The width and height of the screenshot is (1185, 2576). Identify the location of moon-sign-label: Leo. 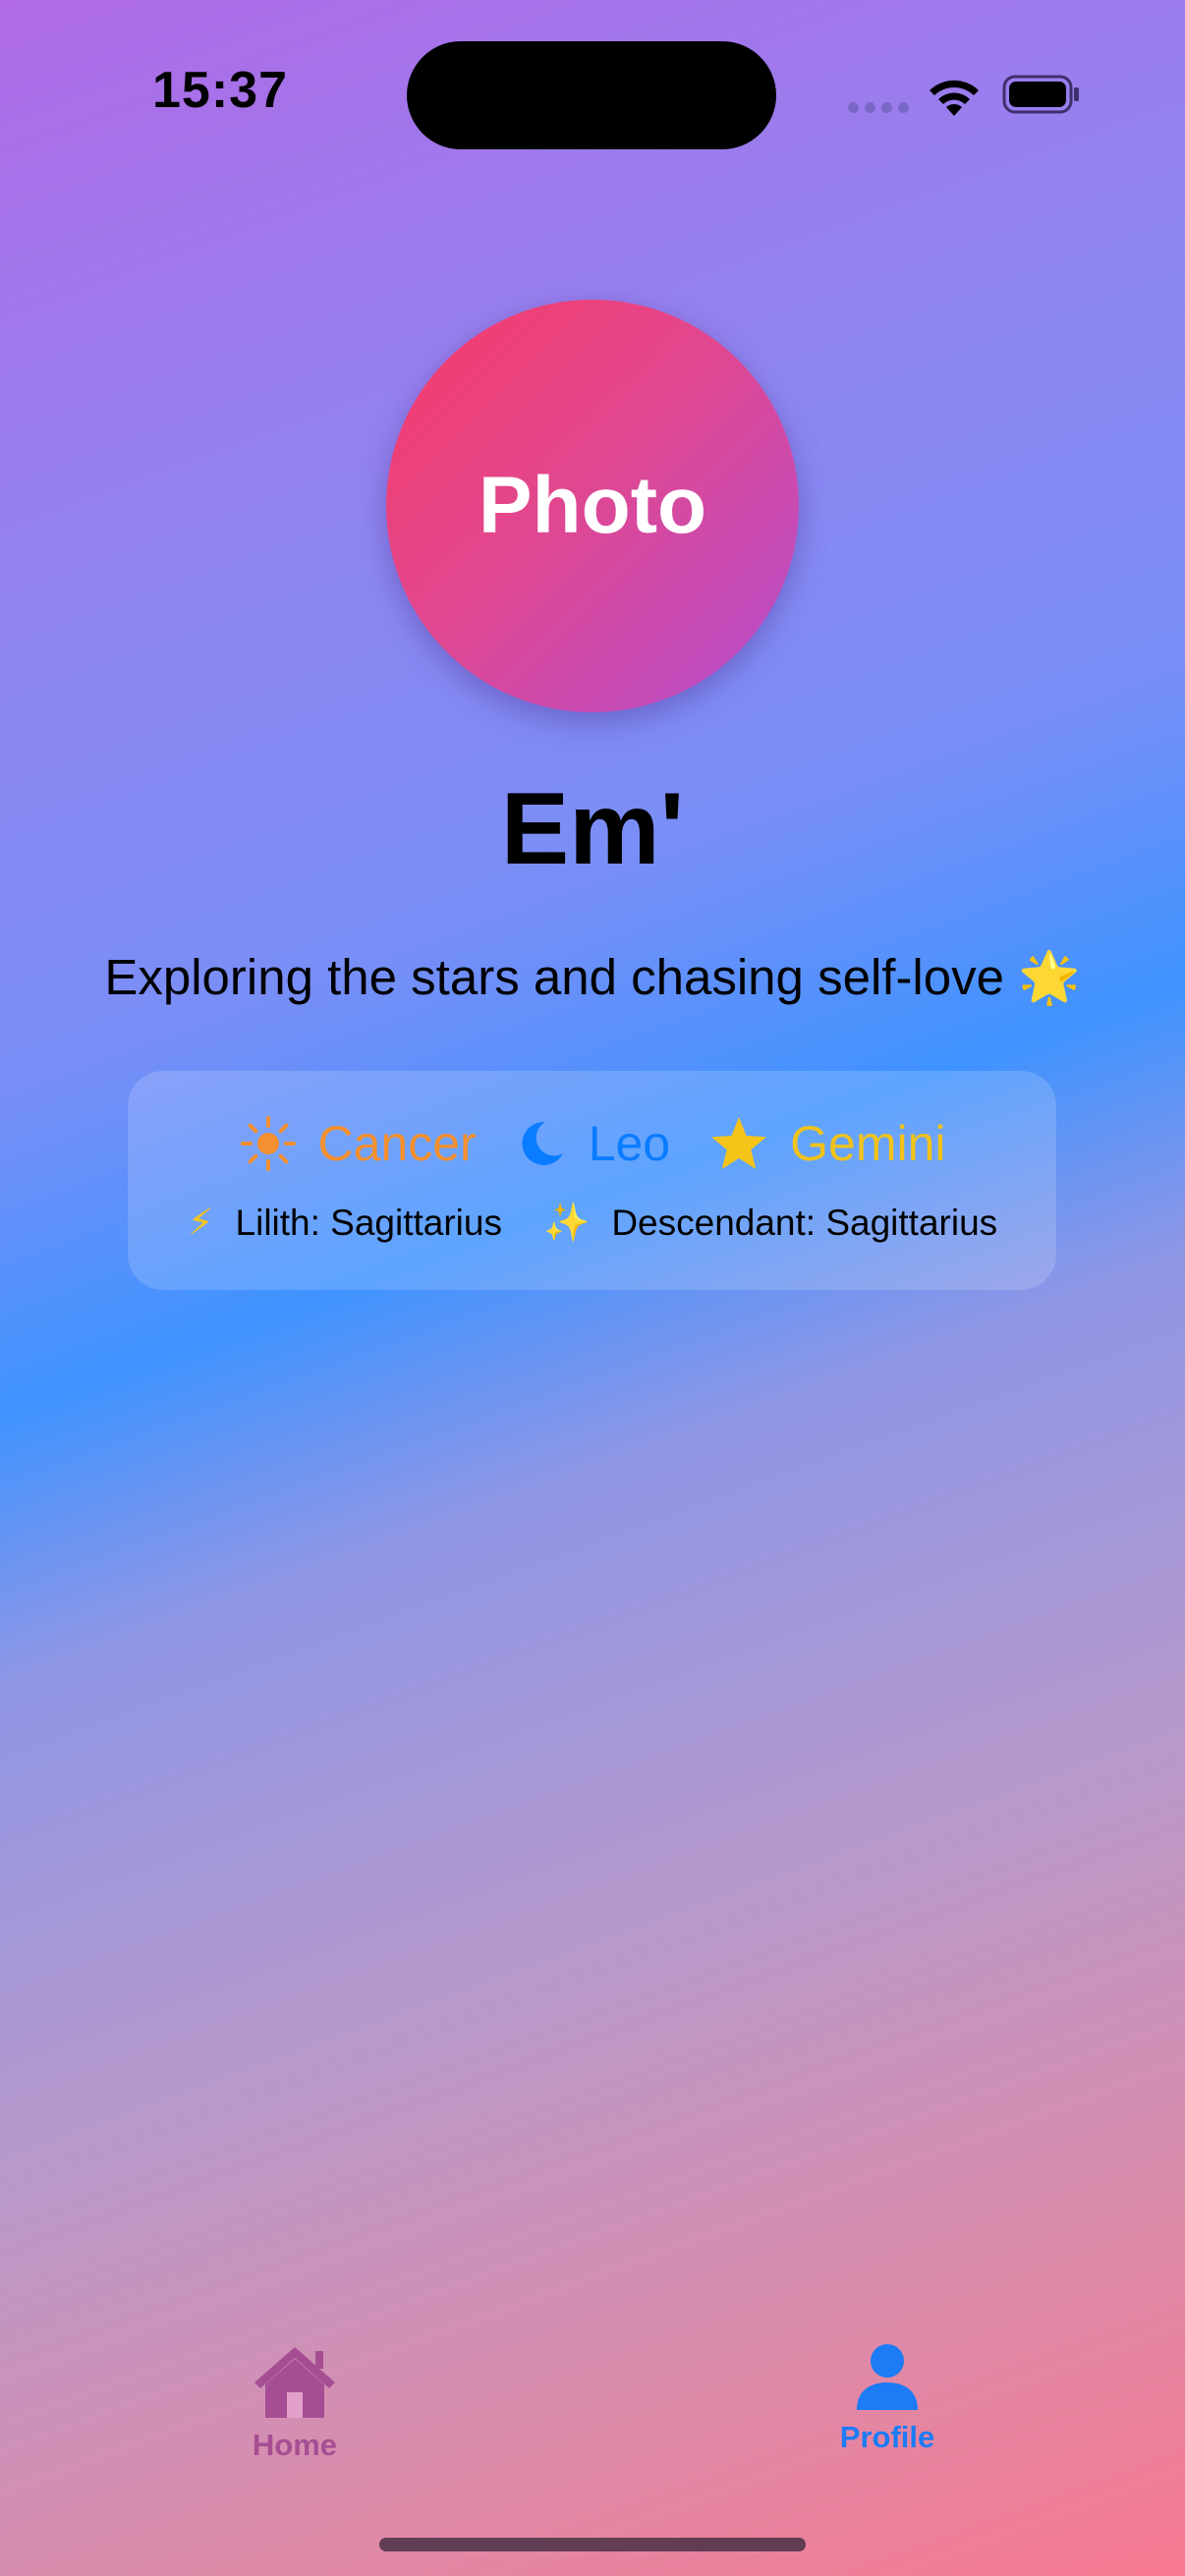
(629, 1143).